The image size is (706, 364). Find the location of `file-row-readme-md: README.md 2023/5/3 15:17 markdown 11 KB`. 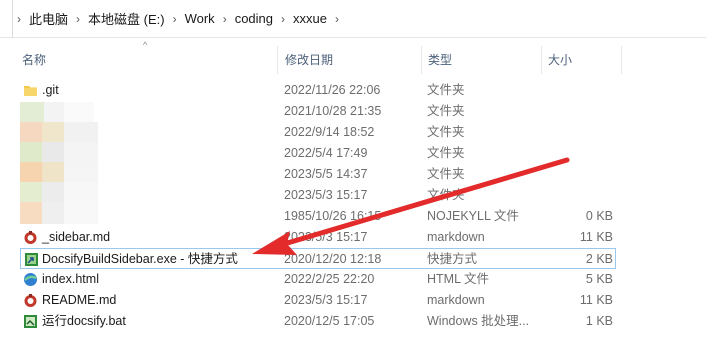

file-row-readme-md: README.md 2023/5/3 15:17 markdown 11 KB is located at coordinates (318, 300).